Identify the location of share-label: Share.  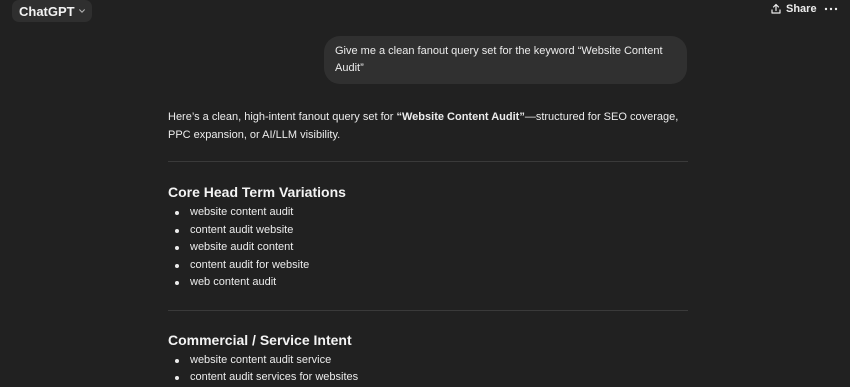
(801, 9).